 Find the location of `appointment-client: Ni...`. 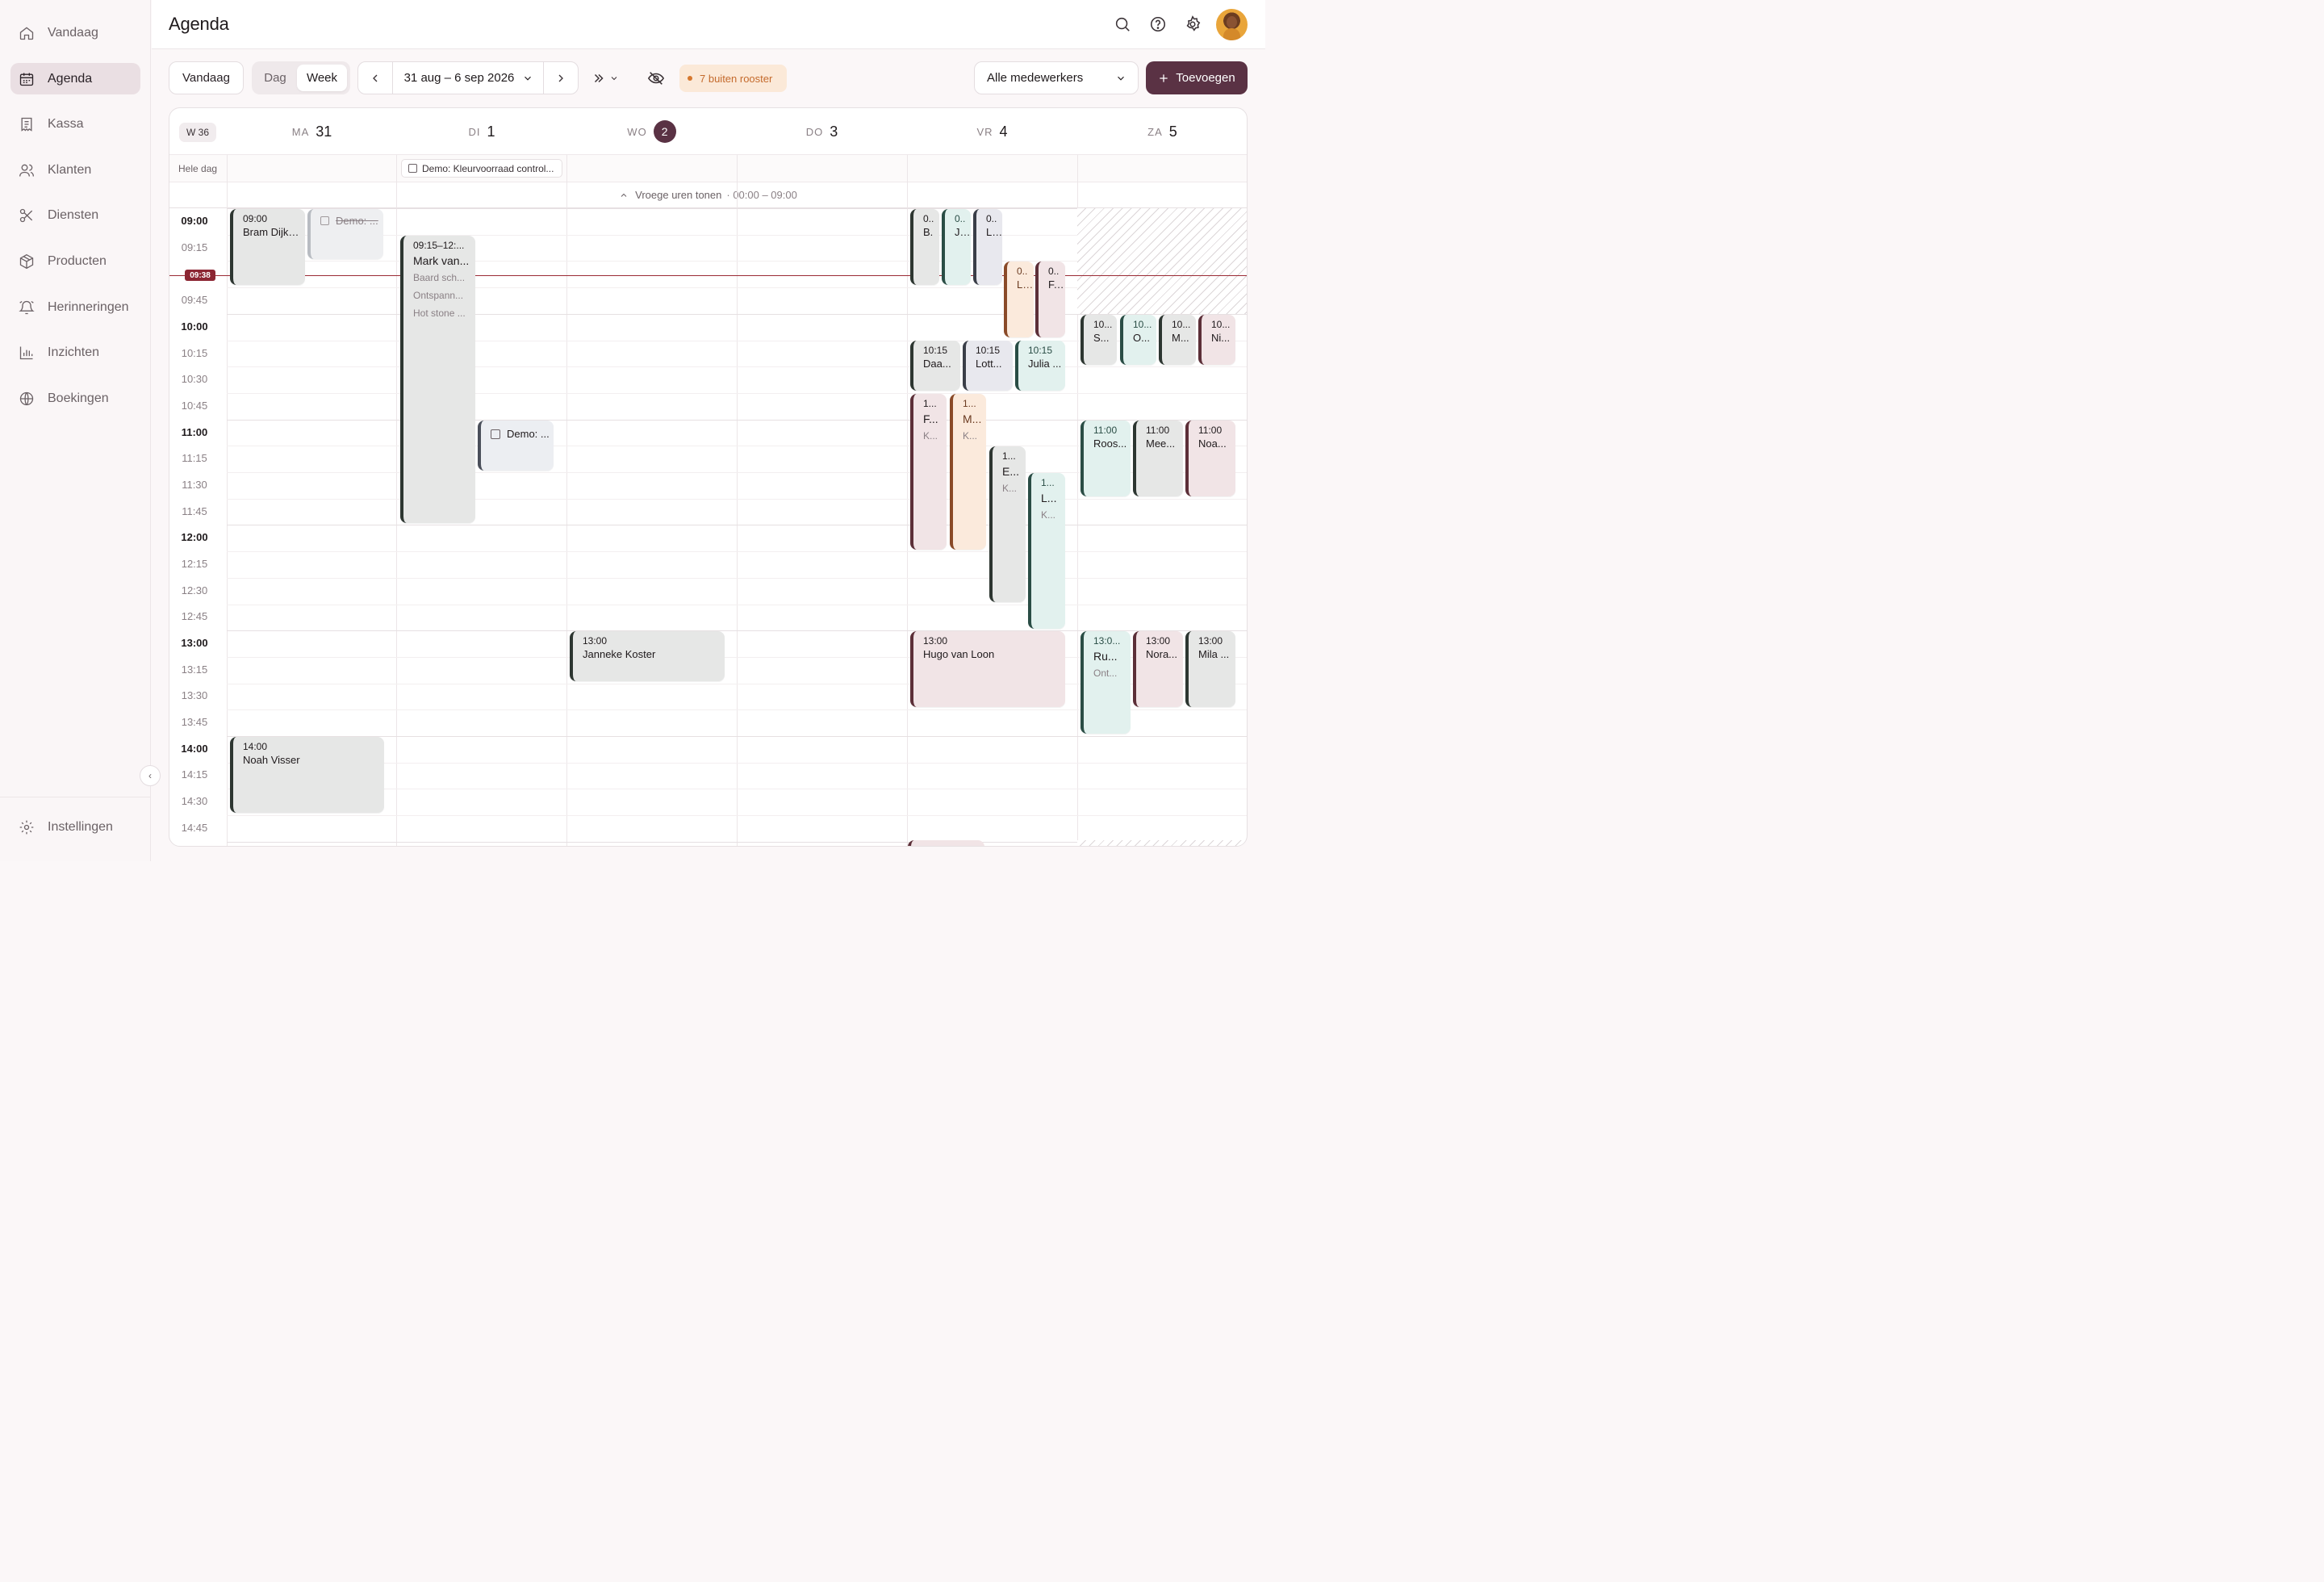

appointment-client: Ni... is located at coordinates (1221, 338).